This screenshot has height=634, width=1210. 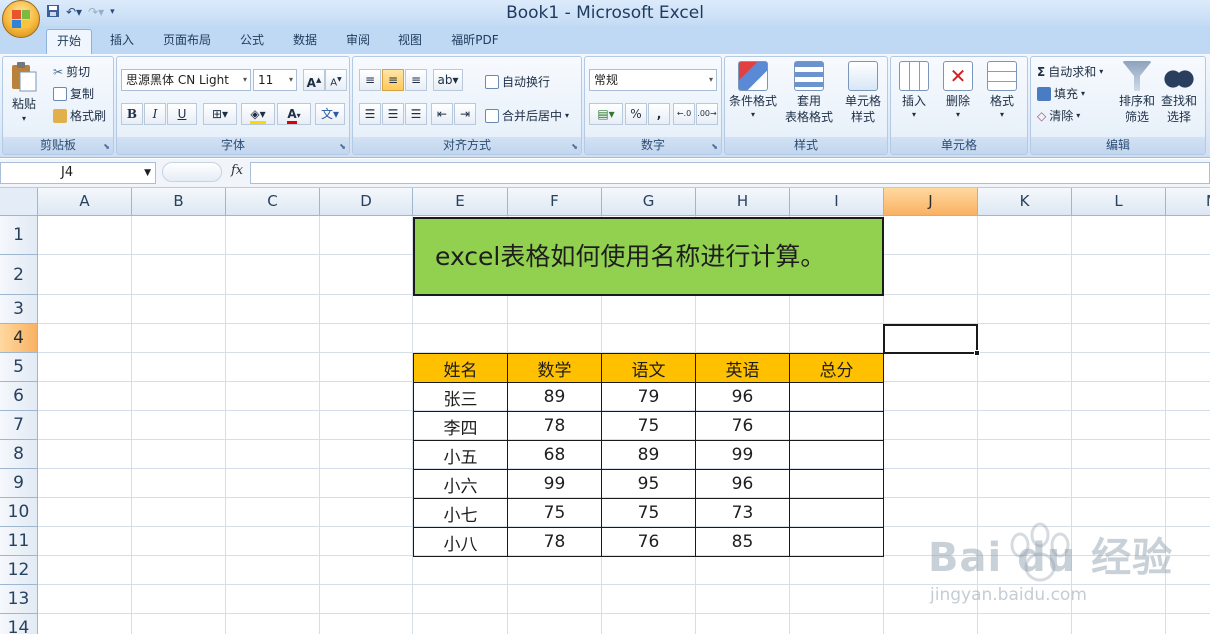 What do you see at coordinates (460, 513) in the screenshot?
I see `table-cell: 小七` at bounding box center [460, 513].